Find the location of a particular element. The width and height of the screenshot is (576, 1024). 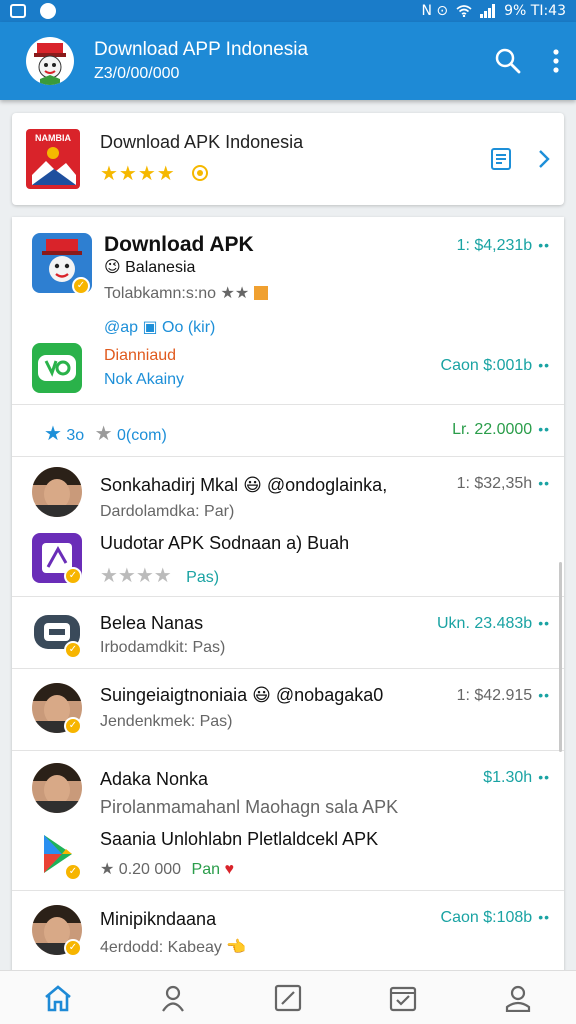

app-bar: Download APP Indonesia Z3/0/00/000 is located at coordinates (288, 61).